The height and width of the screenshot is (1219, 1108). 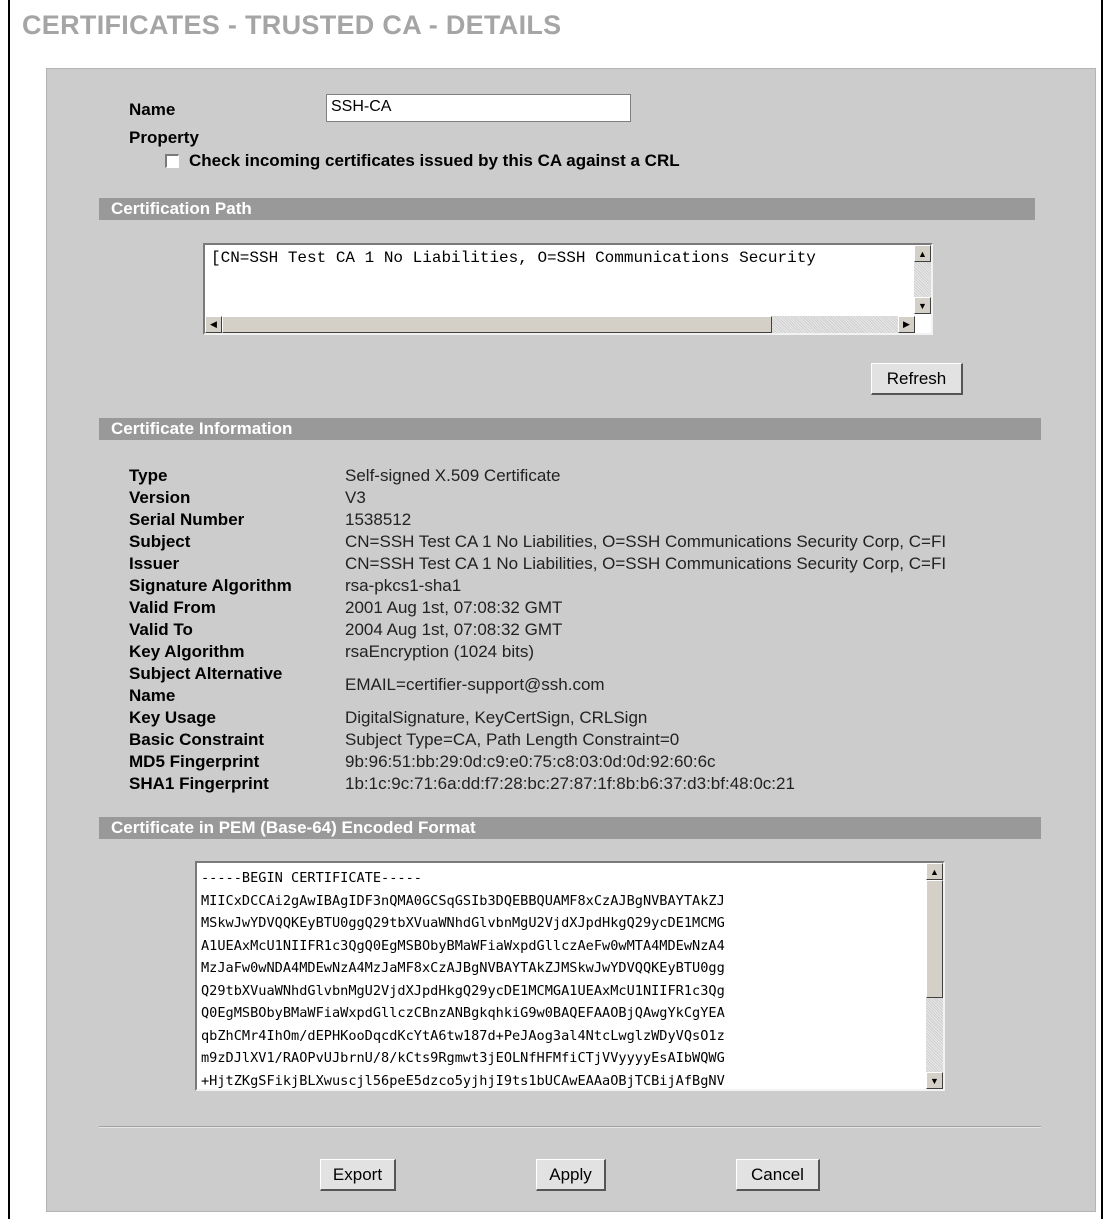 I want to click on cancel-button: Cancel, so click(x=778, y=1175).